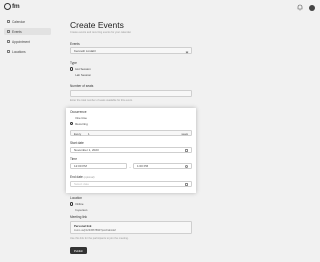  Describe the element at coordinates (160, 8) in the screenshot. I see `top-bar: fm` at that location.